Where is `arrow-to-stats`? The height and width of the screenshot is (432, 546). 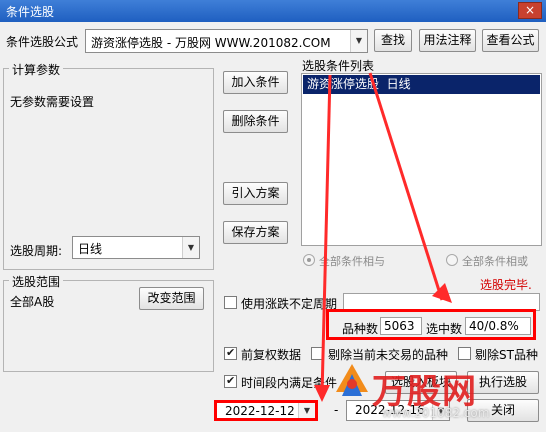
arrow-to-stats is located at coordinates (406, 186).